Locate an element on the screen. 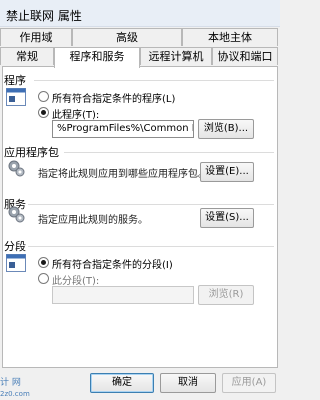  program-this-label: 此程序(T): is located at coordinates (76, 115).